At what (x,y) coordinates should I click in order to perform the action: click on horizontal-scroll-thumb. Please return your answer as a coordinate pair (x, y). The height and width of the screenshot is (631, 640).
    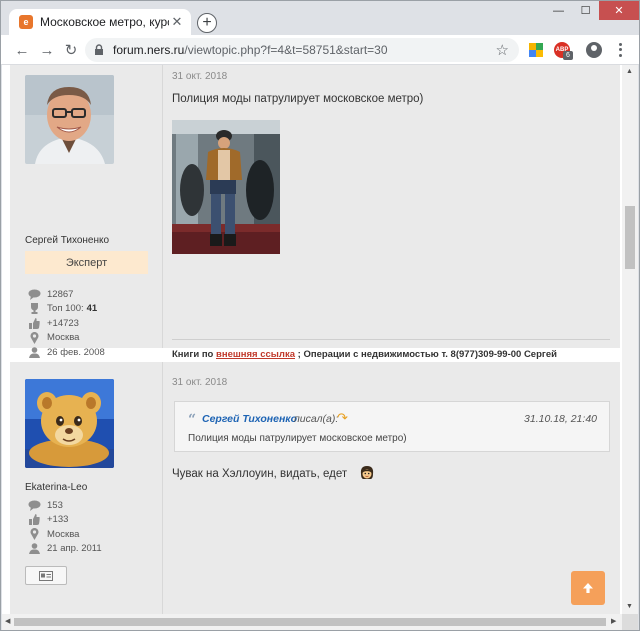
    Looking at the image, I should click on (310, 622).